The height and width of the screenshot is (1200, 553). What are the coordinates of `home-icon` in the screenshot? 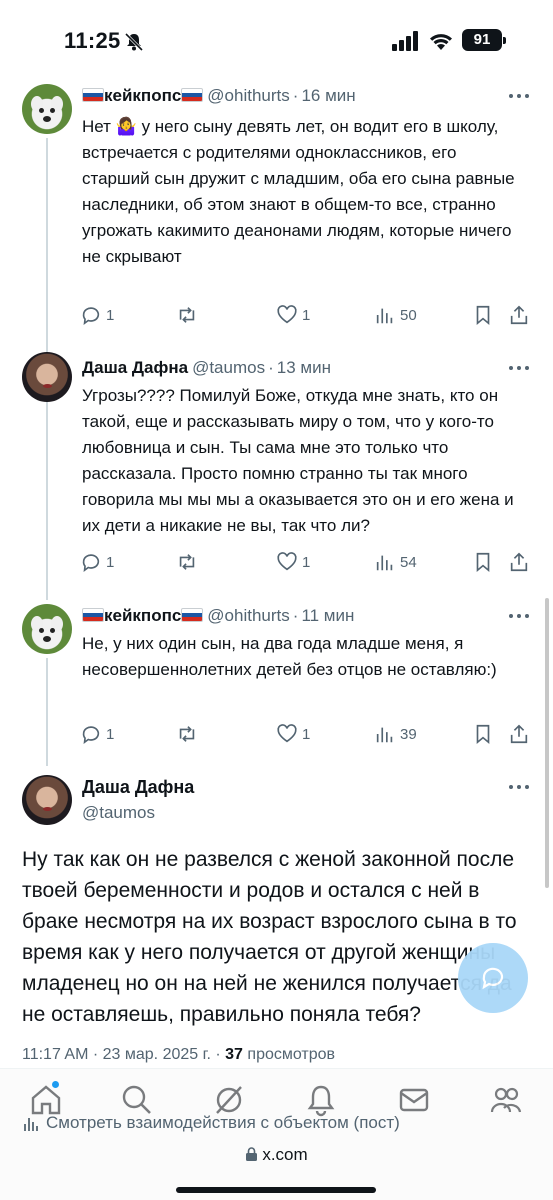 It's located at (46, 1100).